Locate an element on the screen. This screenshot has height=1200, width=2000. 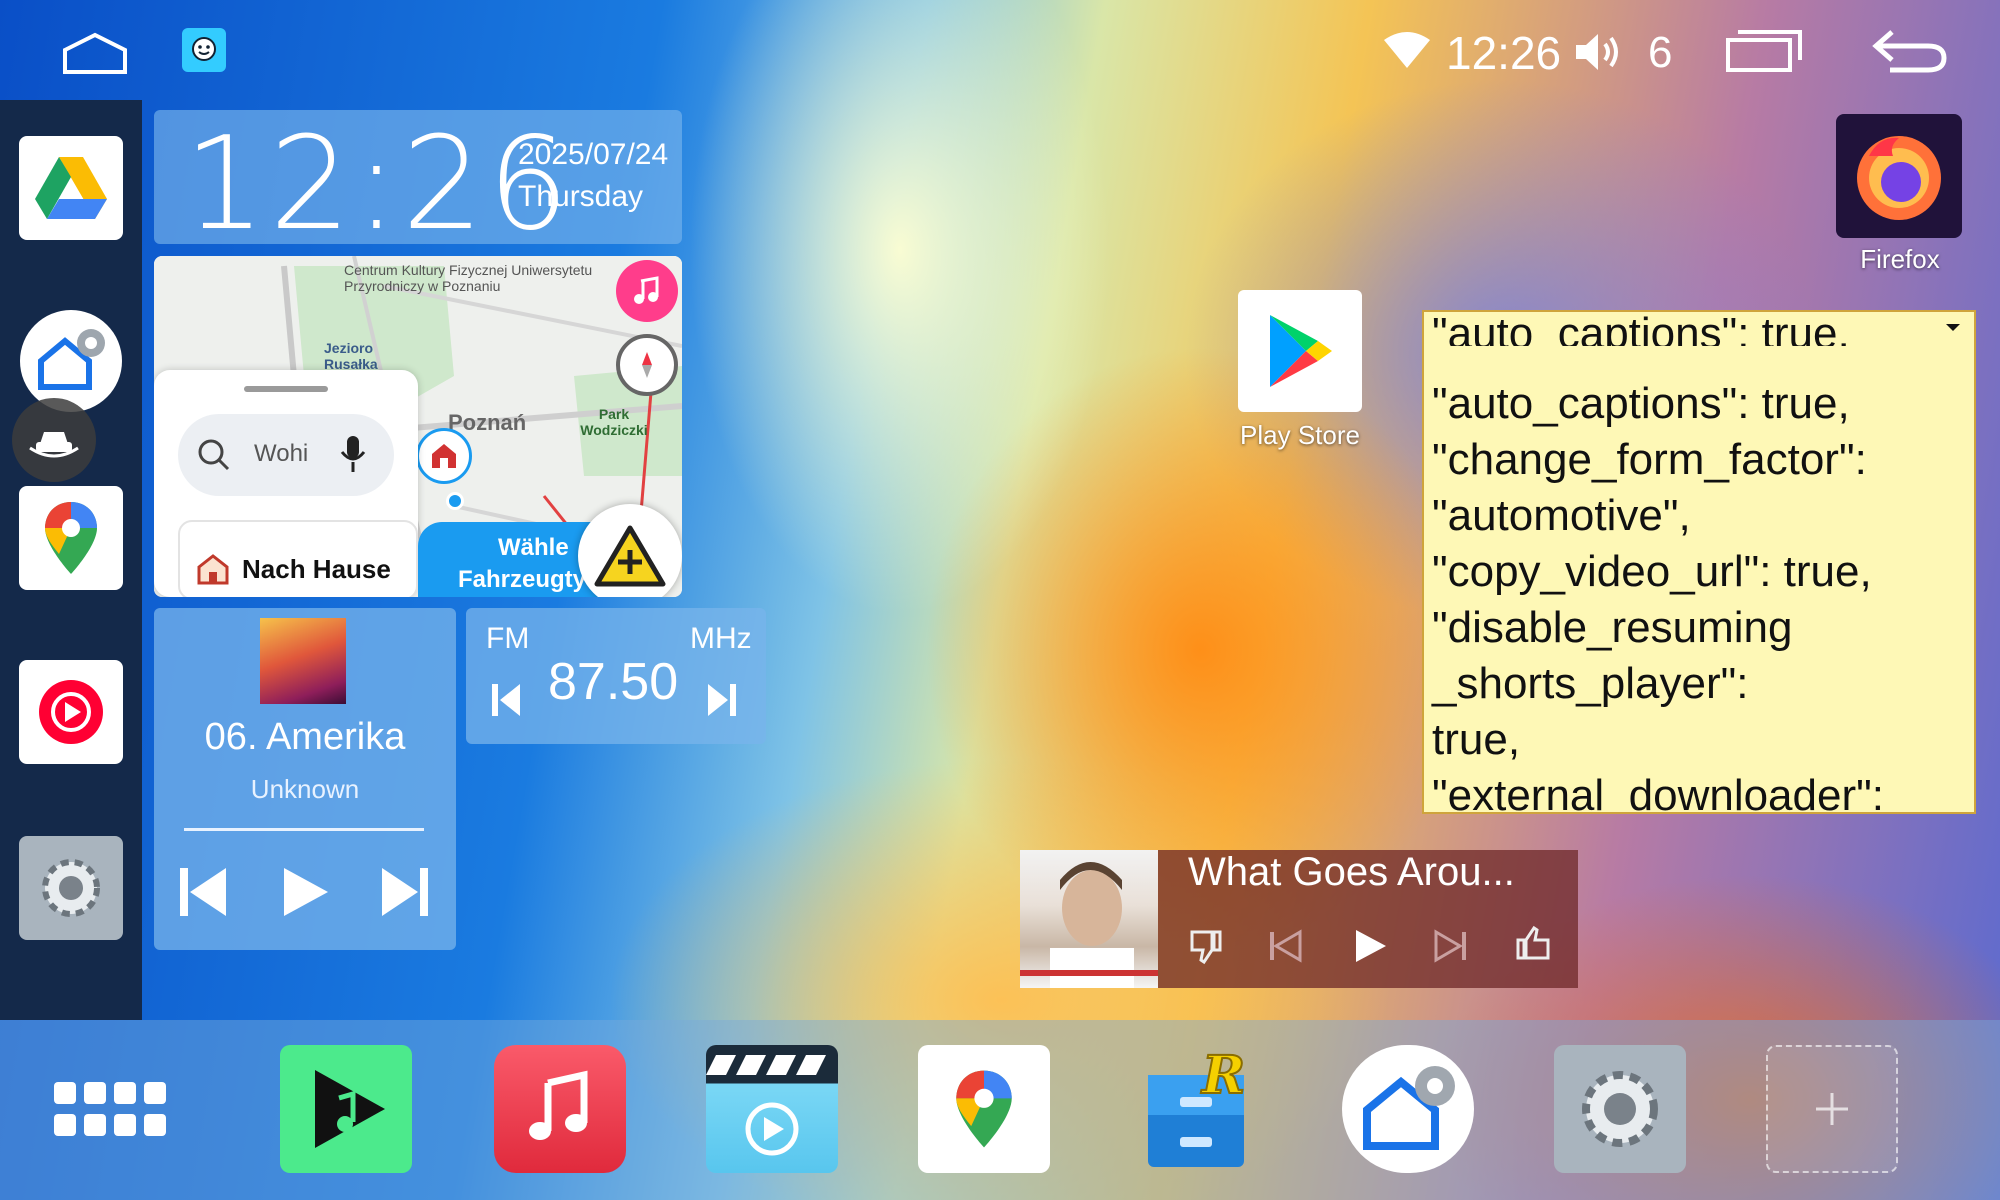
waze-notification-icon is located at coordinates (204, 50).